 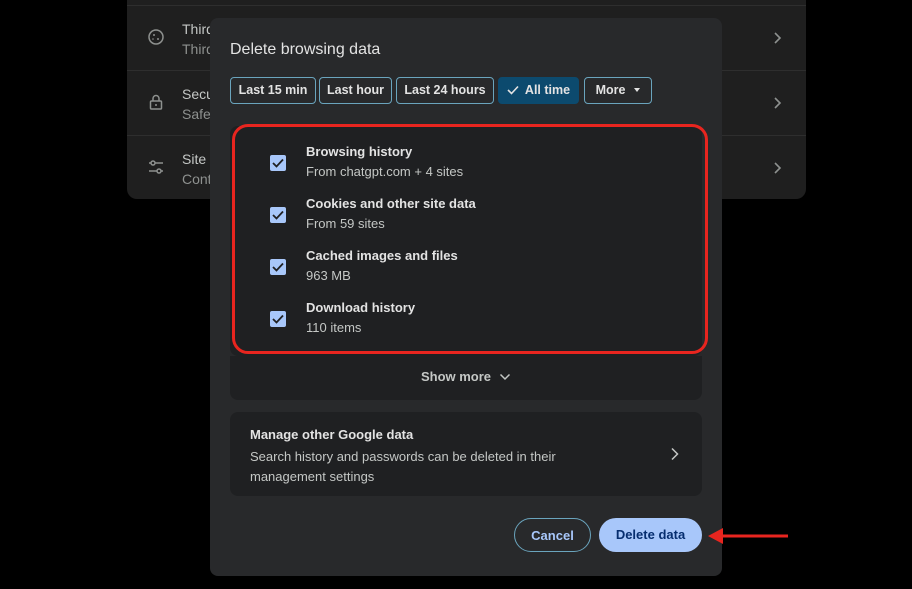 I want to click on item-subtitle: From 59 sites, so click(x=345, y=223).